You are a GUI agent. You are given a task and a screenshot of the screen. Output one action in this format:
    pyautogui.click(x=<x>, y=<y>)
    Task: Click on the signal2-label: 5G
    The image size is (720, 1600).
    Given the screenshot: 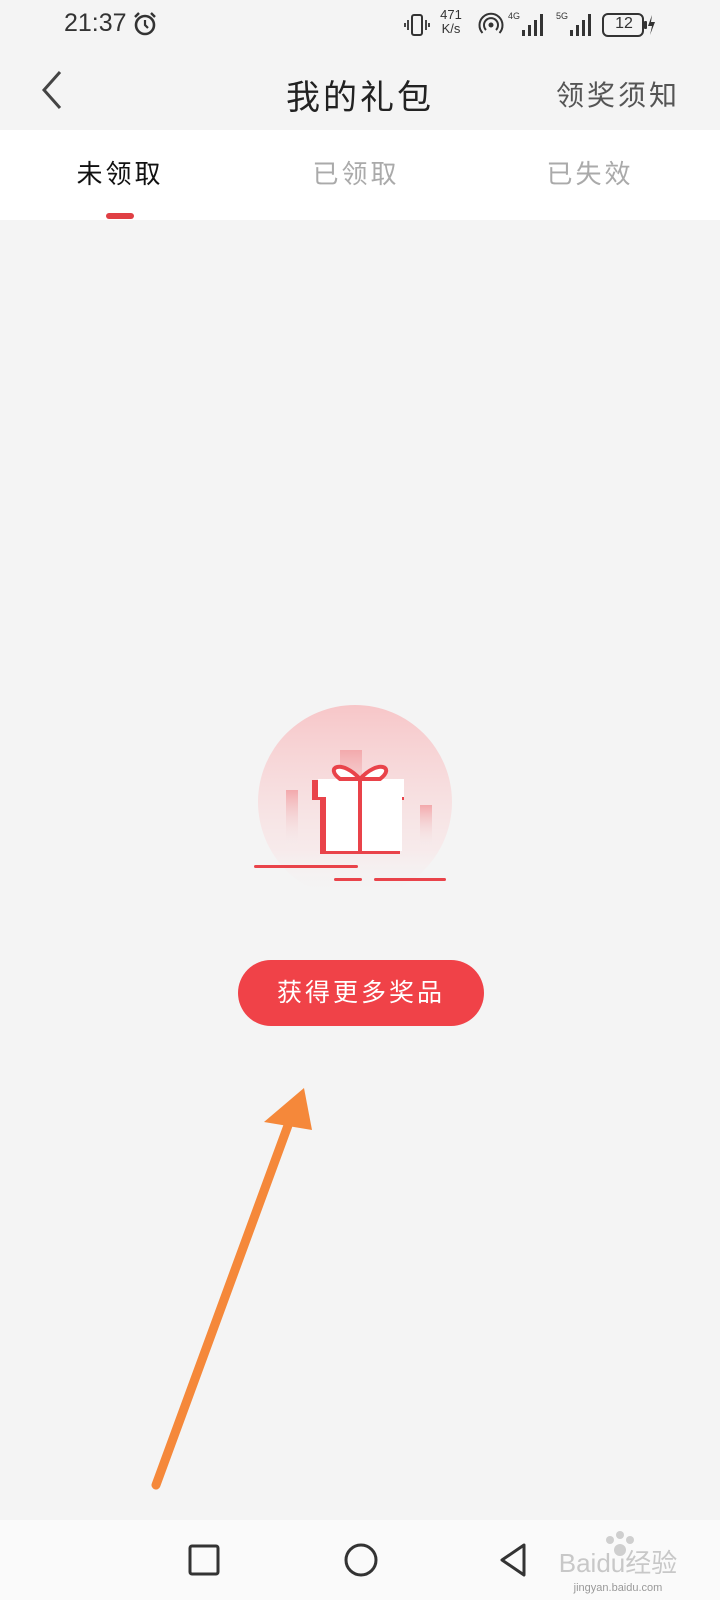 What is the action you would take?
    pyautogui.click(x=562, y=16)
    